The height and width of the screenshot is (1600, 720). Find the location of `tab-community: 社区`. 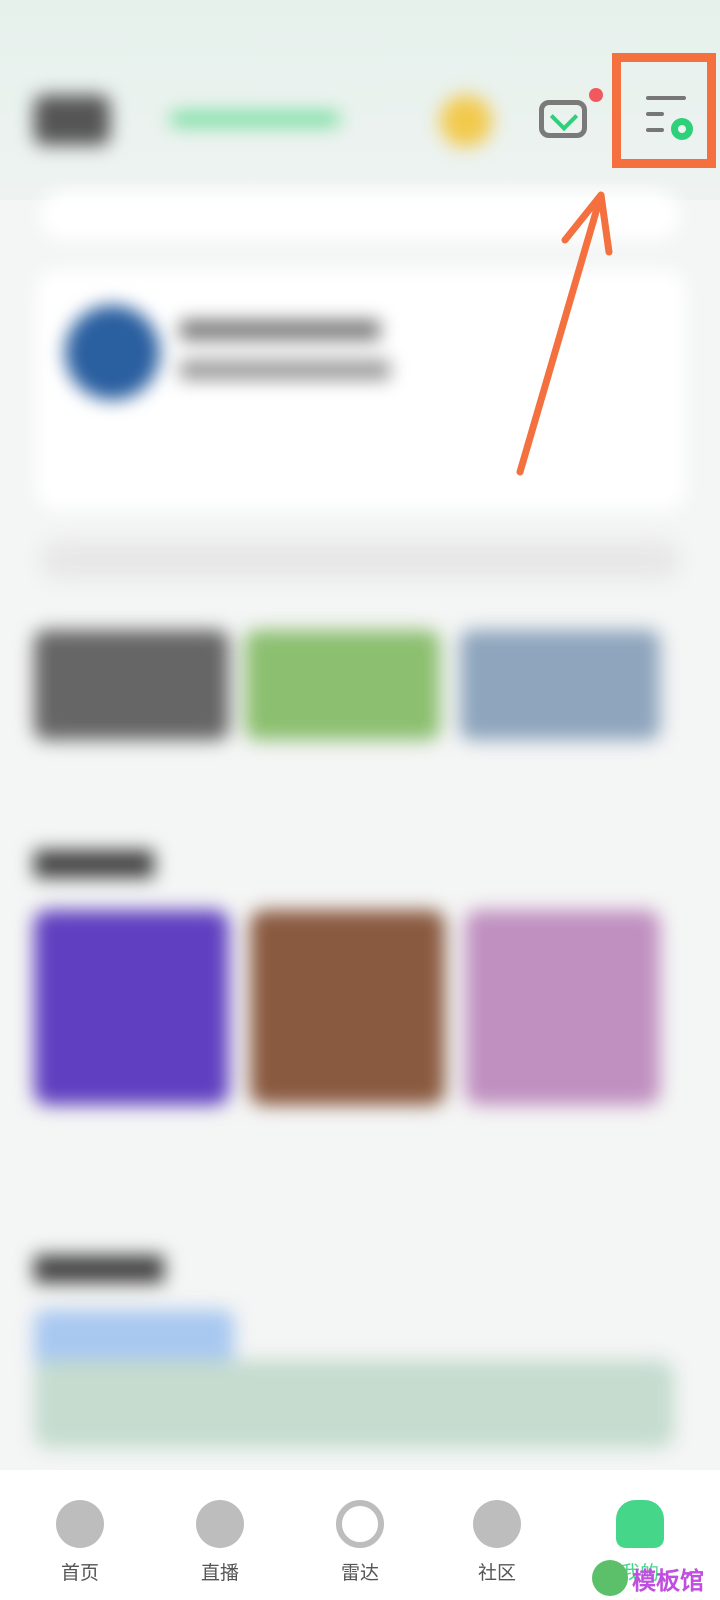

tab-community: 社区 is located at coordinates (497, 1527).